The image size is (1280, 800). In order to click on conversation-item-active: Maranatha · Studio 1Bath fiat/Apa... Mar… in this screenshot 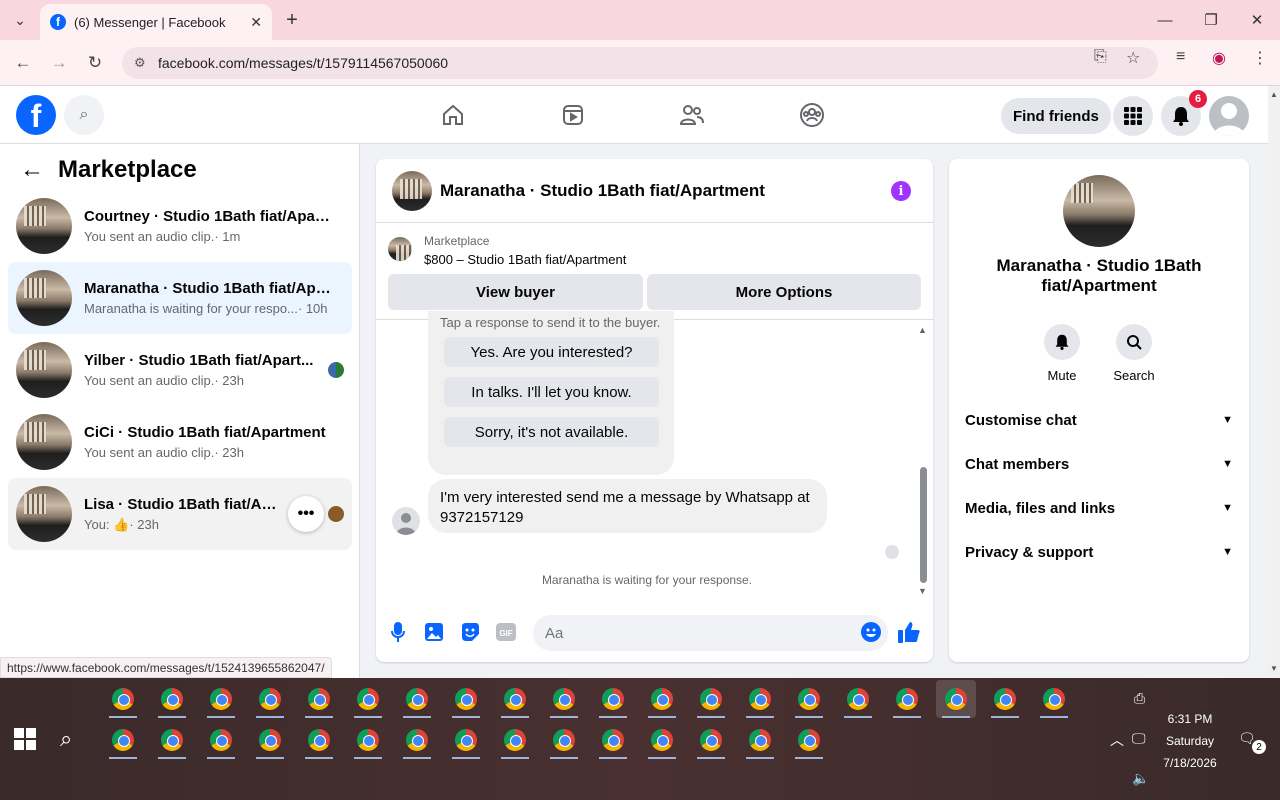, I will do `click(180, 298)`.